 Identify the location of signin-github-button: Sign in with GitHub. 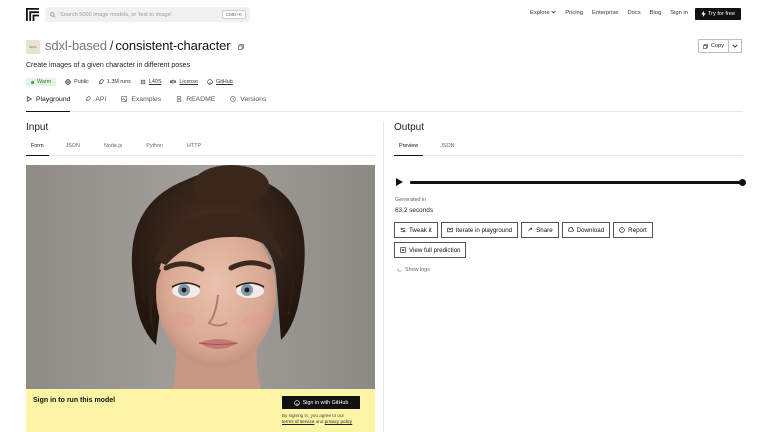
(321, 402).